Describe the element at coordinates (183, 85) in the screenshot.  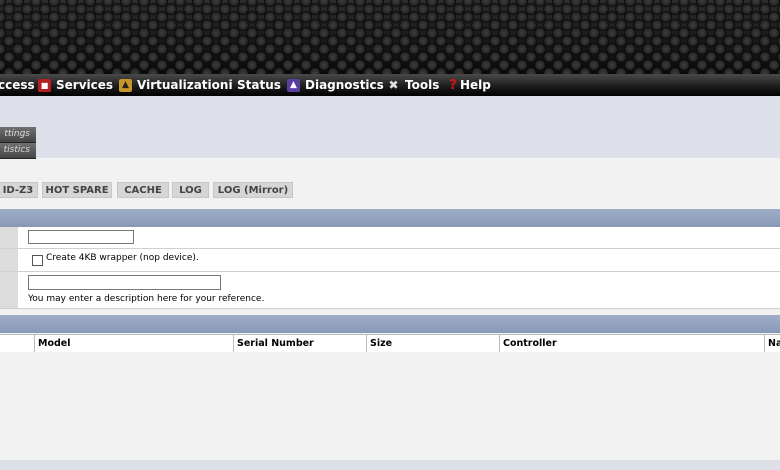
I see `menu-virtualization-label: Virtualization` at that location.